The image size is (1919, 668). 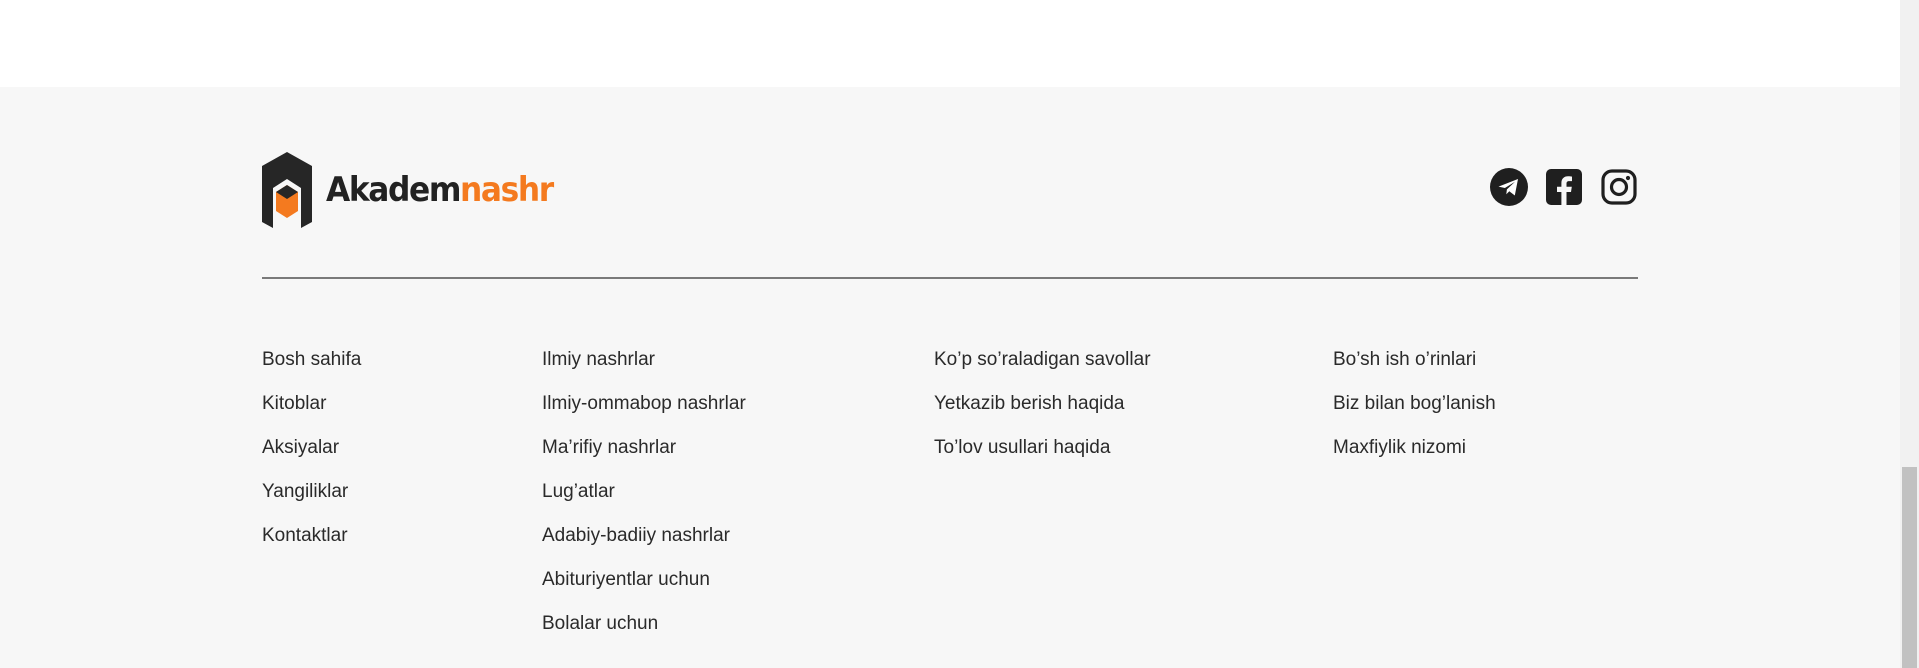 I want to click on list-item: To’lov usullari haqida, so click(x=1042, y=459).